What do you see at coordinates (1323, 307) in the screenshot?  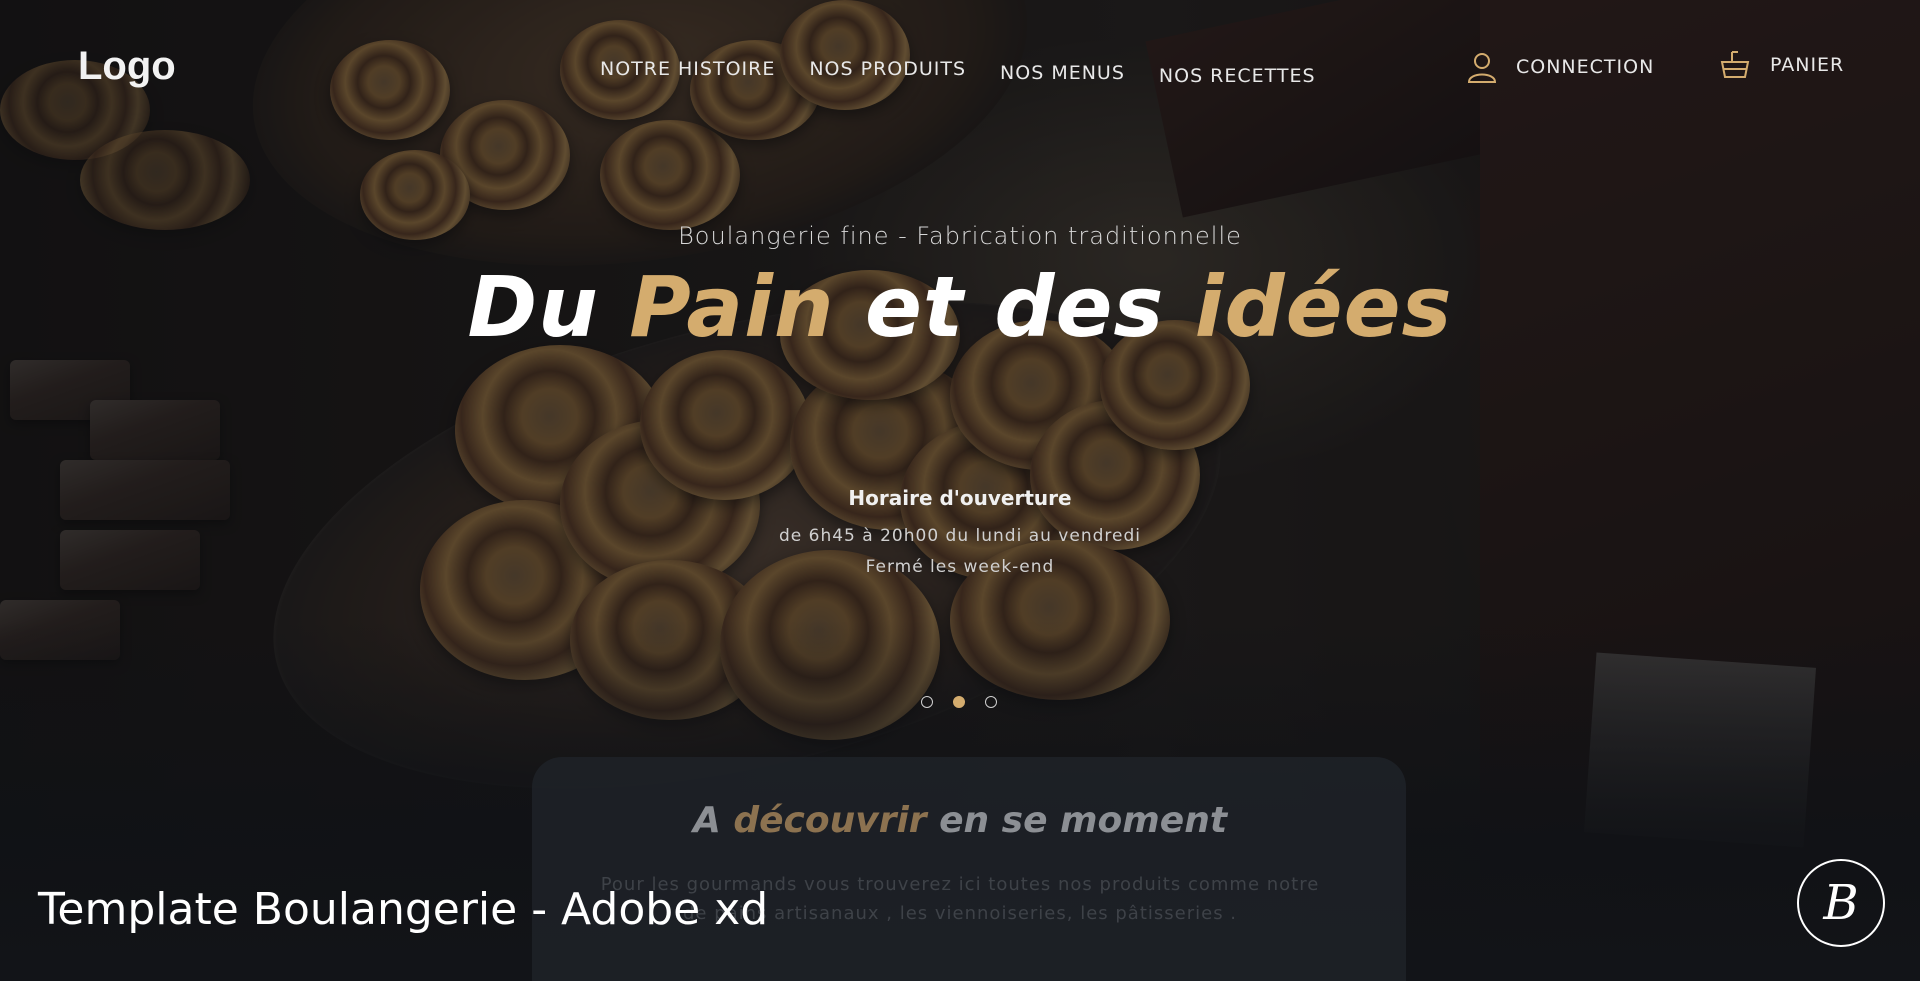 I see `headline-part-idees: idées` at bounding box center [1323, 307].